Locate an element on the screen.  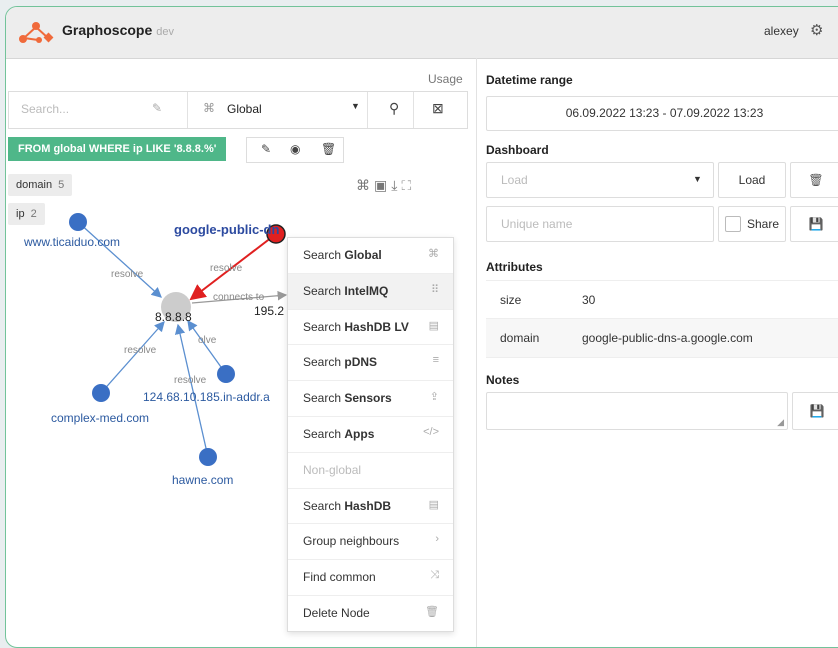
menu-header-non-global: Non-global is located at coordinates (370, 471).